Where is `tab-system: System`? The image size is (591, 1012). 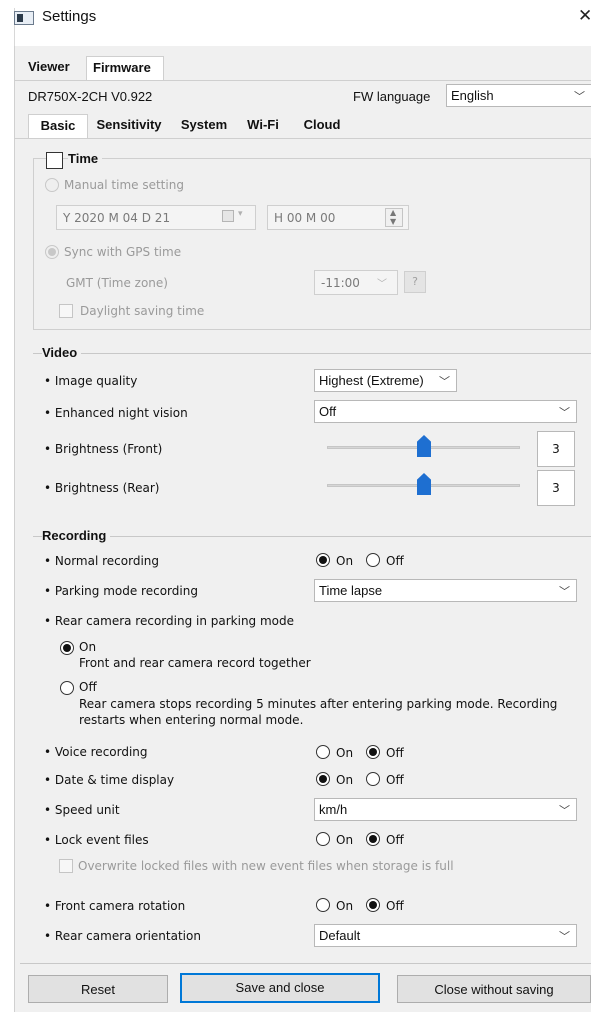 tab-system: System is located at coordinates (204, 126).